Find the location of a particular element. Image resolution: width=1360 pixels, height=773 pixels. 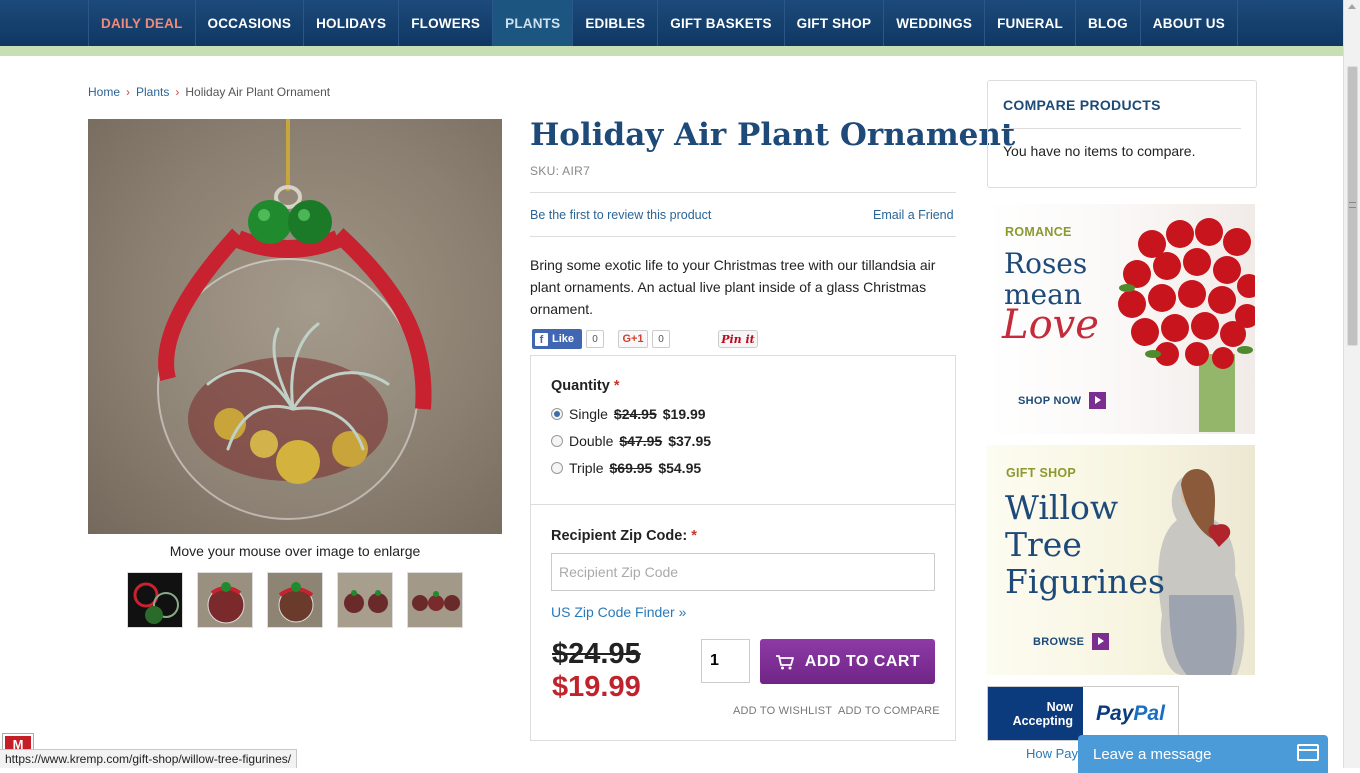

chat-label: Leave a message is located at coordinates (1152, 754).